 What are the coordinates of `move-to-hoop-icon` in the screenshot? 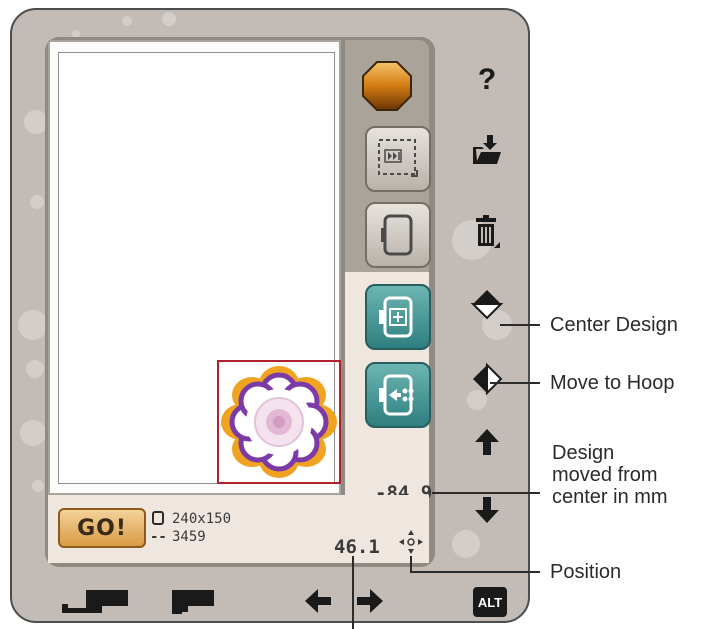 It's located at (396, 395).